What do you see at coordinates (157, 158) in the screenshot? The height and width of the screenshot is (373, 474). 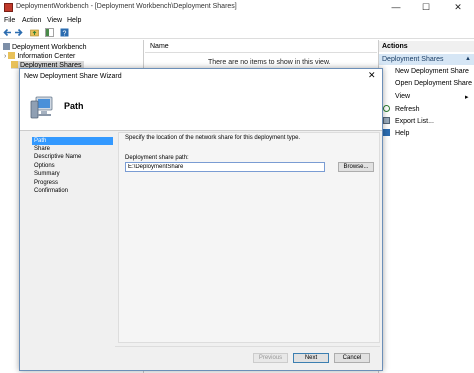 I see `path-label: Deployment share path:` at bounding box center [157, 158].